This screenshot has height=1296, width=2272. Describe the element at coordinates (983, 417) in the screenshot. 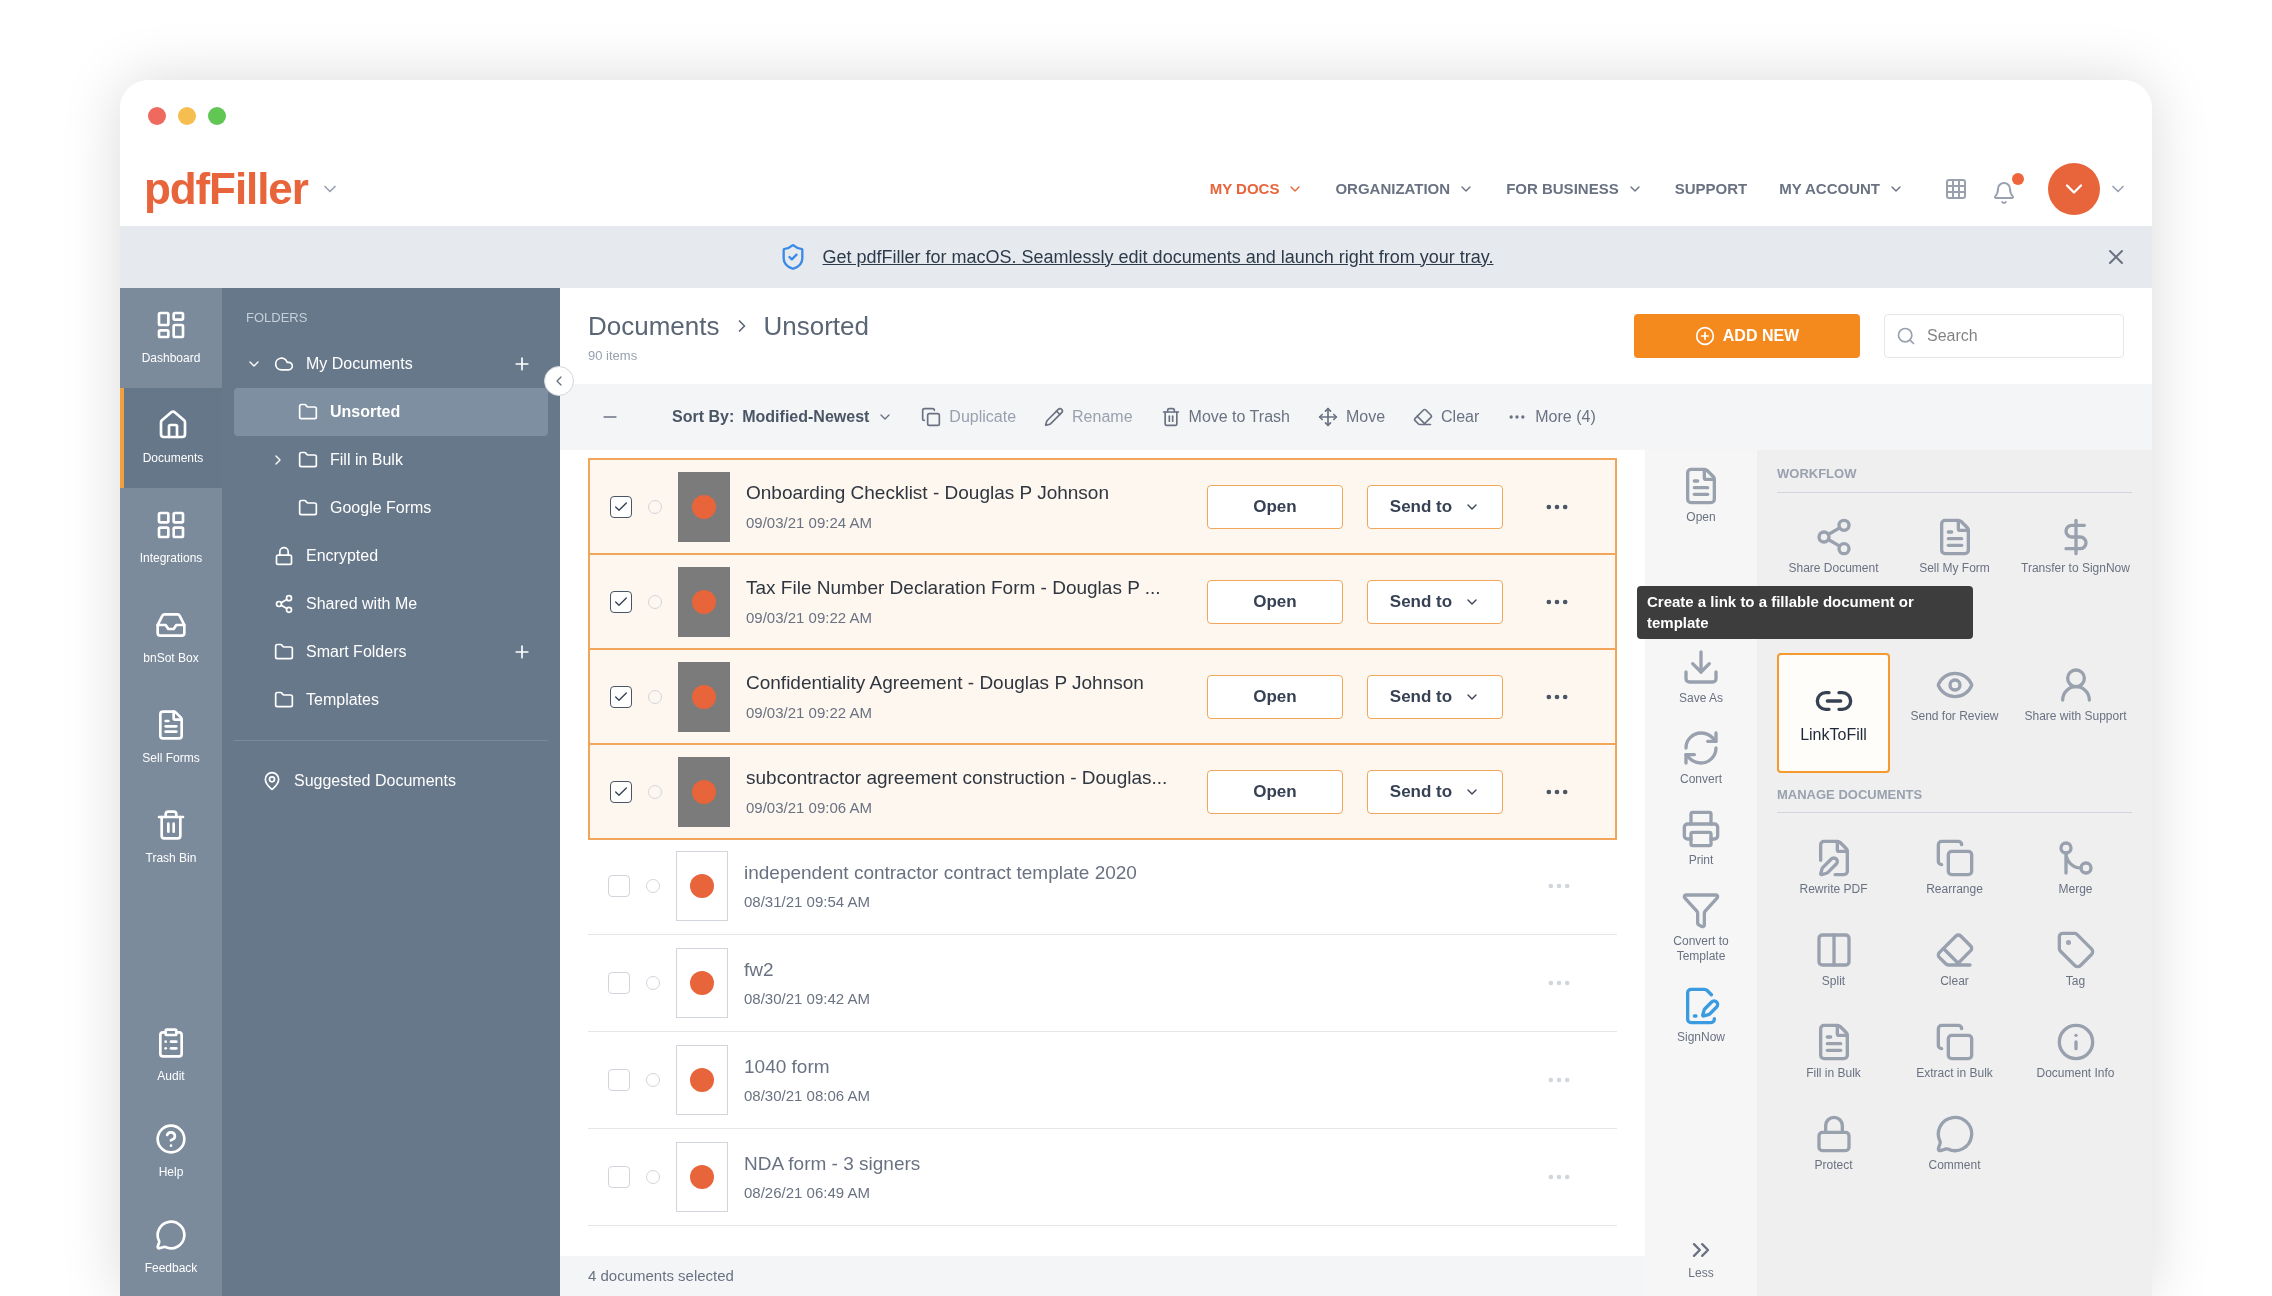

I see `toolbar-action: Duplicate` at that location.